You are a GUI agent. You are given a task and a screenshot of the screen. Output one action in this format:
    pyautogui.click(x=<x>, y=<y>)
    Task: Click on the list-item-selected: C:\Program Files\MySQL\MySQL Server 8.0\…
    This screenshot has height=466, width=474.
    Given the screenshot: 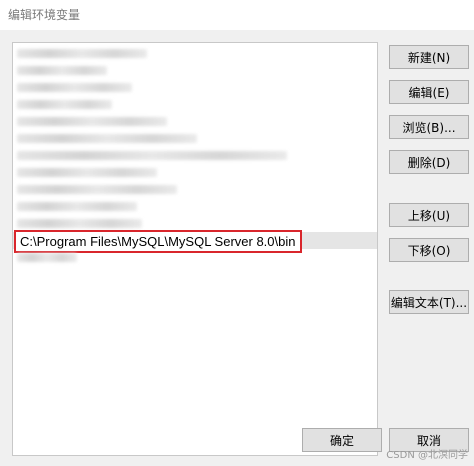 What is the action you would take?
    pyautogui.click(x=195, y=241)
    